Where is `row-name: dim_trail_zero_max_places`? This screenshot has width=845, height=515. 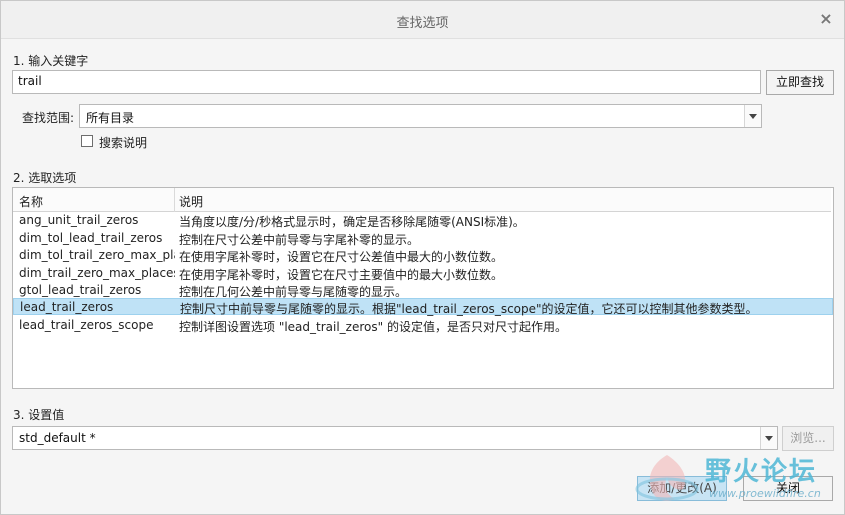 row-name: dim_trail_zero_max_places is located at coordinates (97, 272).